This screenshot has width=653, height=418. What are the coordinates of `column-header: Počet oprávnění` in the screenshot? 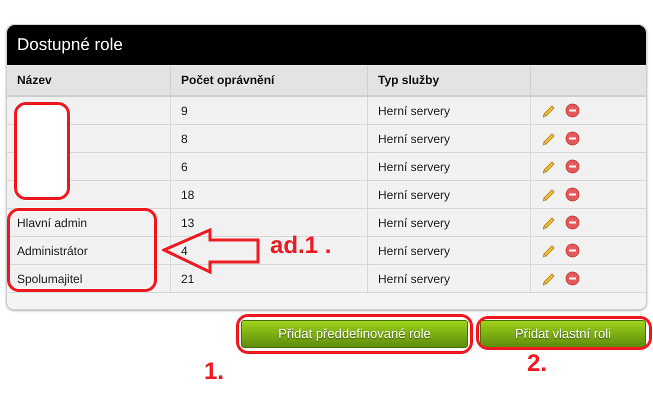 It's located at (269, 80).